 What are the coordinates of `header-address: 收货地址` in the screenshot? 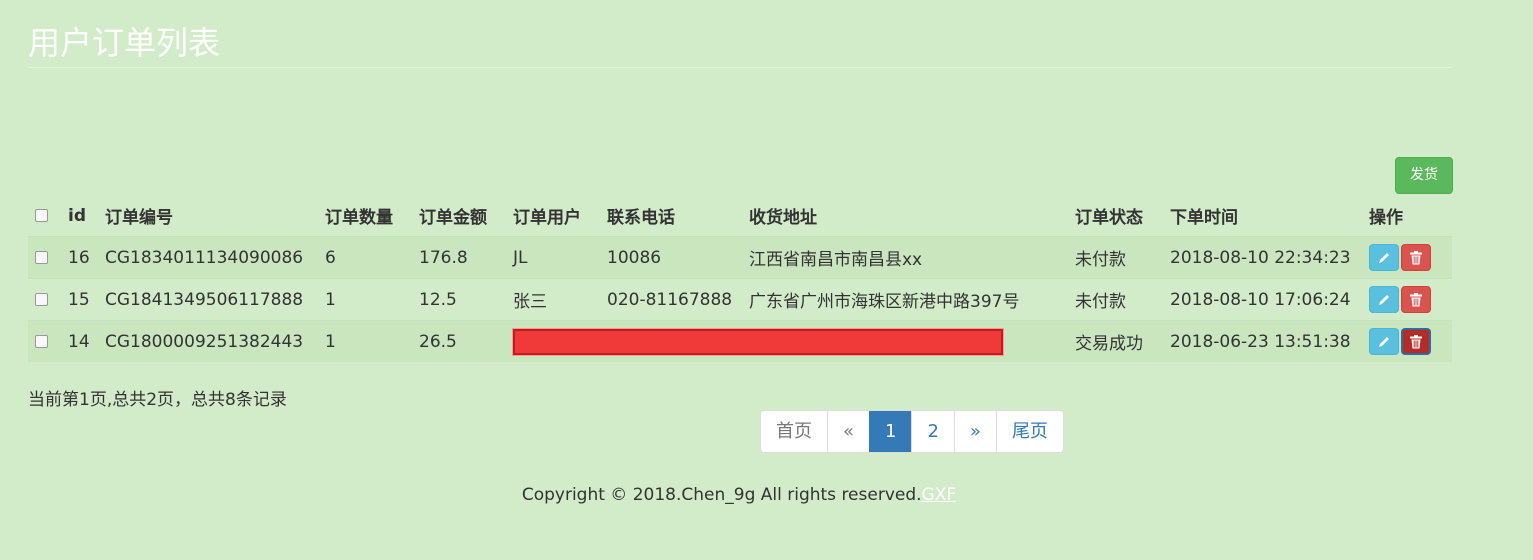 It's located at (783, 218).